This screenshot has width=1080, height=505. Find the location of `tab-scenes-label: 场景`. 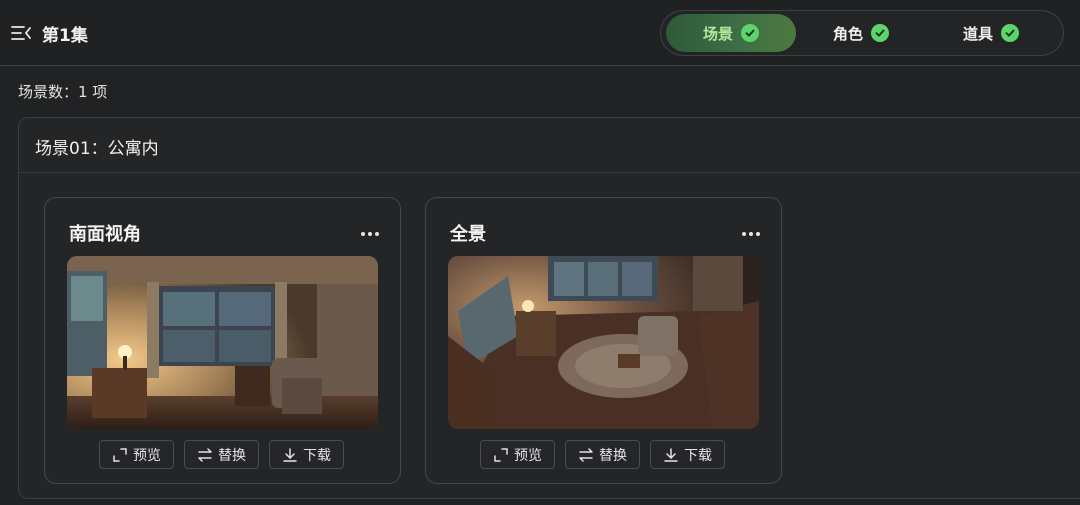

tab-scenes-label: 场景 is located at coordinates (717, 33).